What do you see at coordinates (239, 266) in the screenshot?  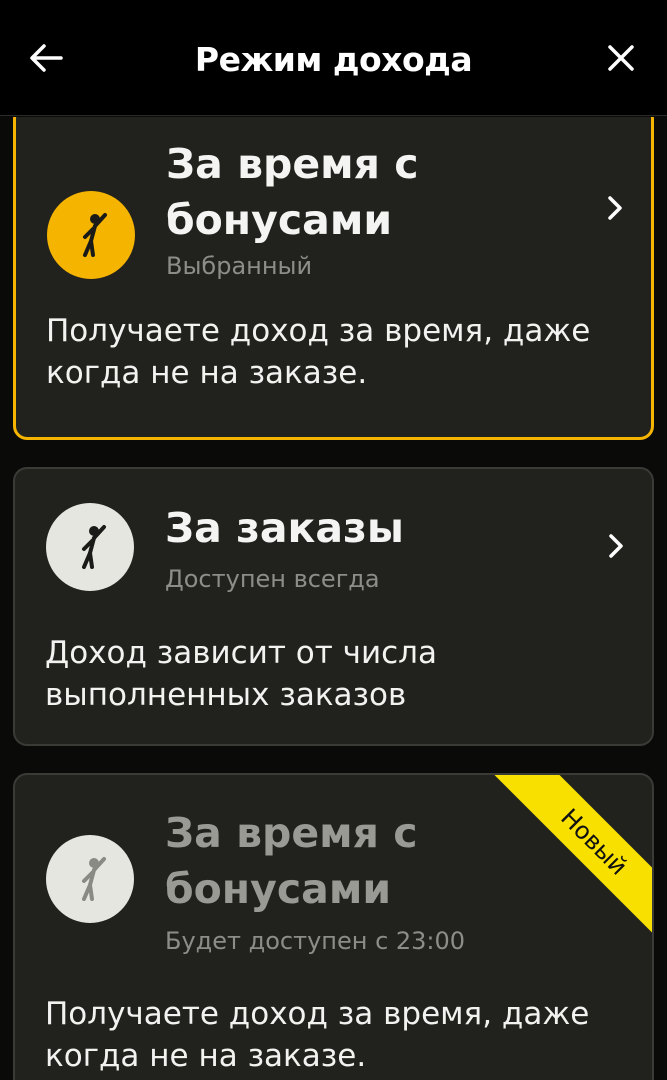 I see `mode-status: Выбранный` at bounding box center [239, 266].